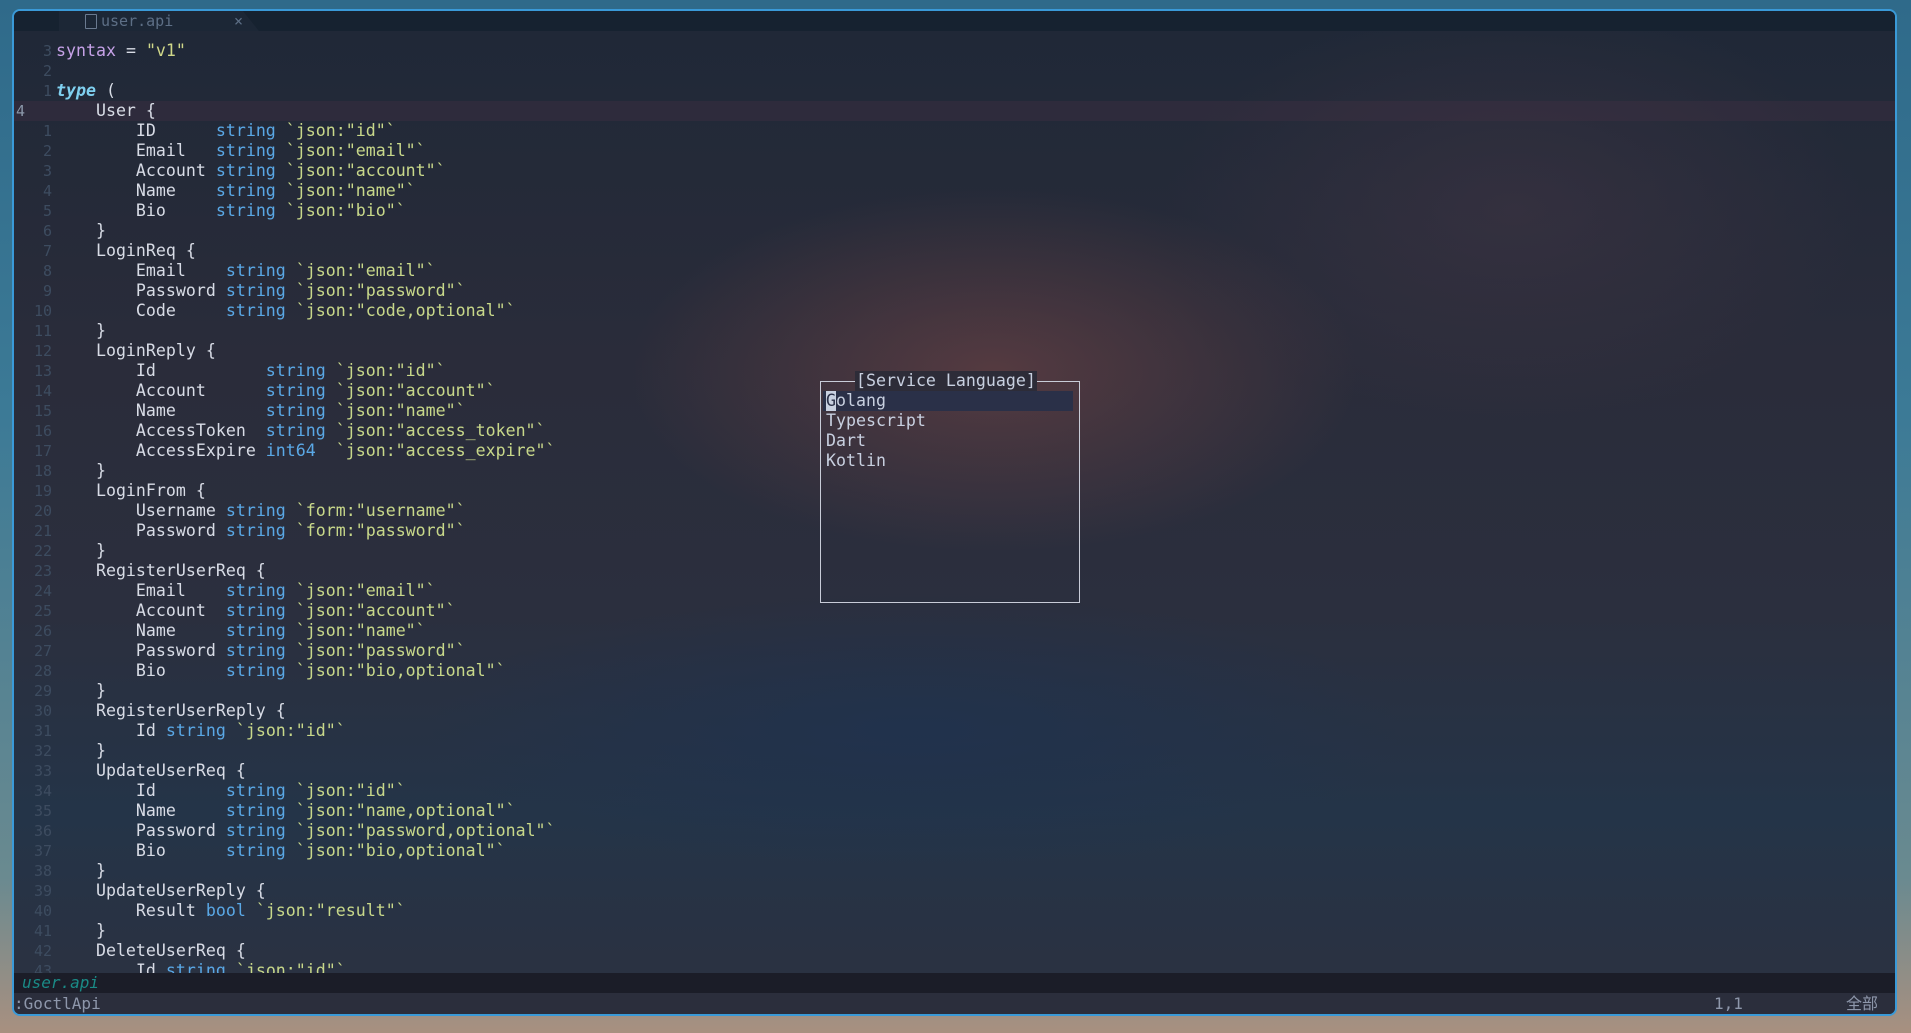 Image resolution: width=1911 pixels, height=1033 pixels. I want to click on line-text: RegisterUserReq {, so click(161, 571).